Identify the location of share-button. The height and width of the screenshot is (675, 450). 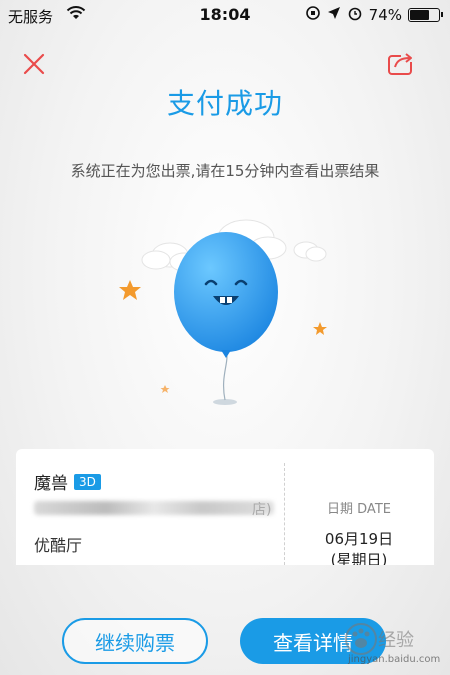
(401, 63).